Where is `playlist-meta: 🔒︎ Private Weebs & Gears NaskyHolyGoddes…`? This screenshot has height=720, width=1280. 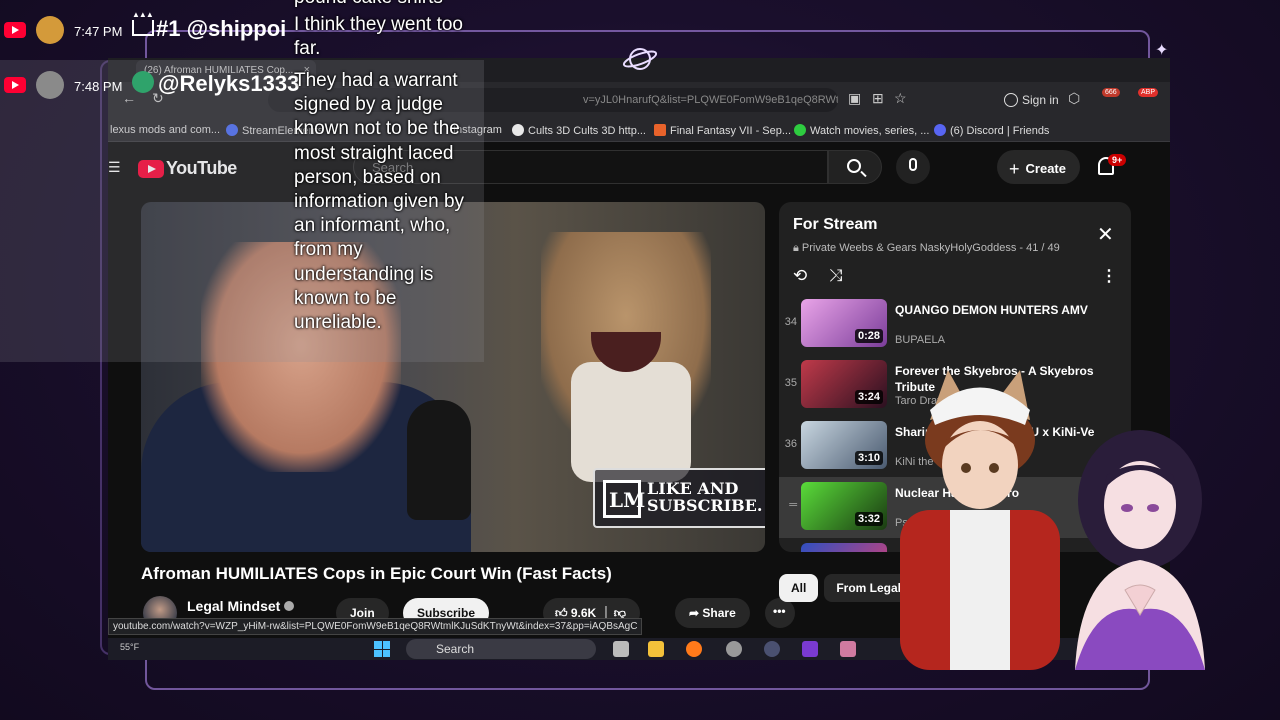
playlist-meta: 🔒︎ Private Weebs & Gears NaskyHolyGoddes… is located at coordinates (926, 248).